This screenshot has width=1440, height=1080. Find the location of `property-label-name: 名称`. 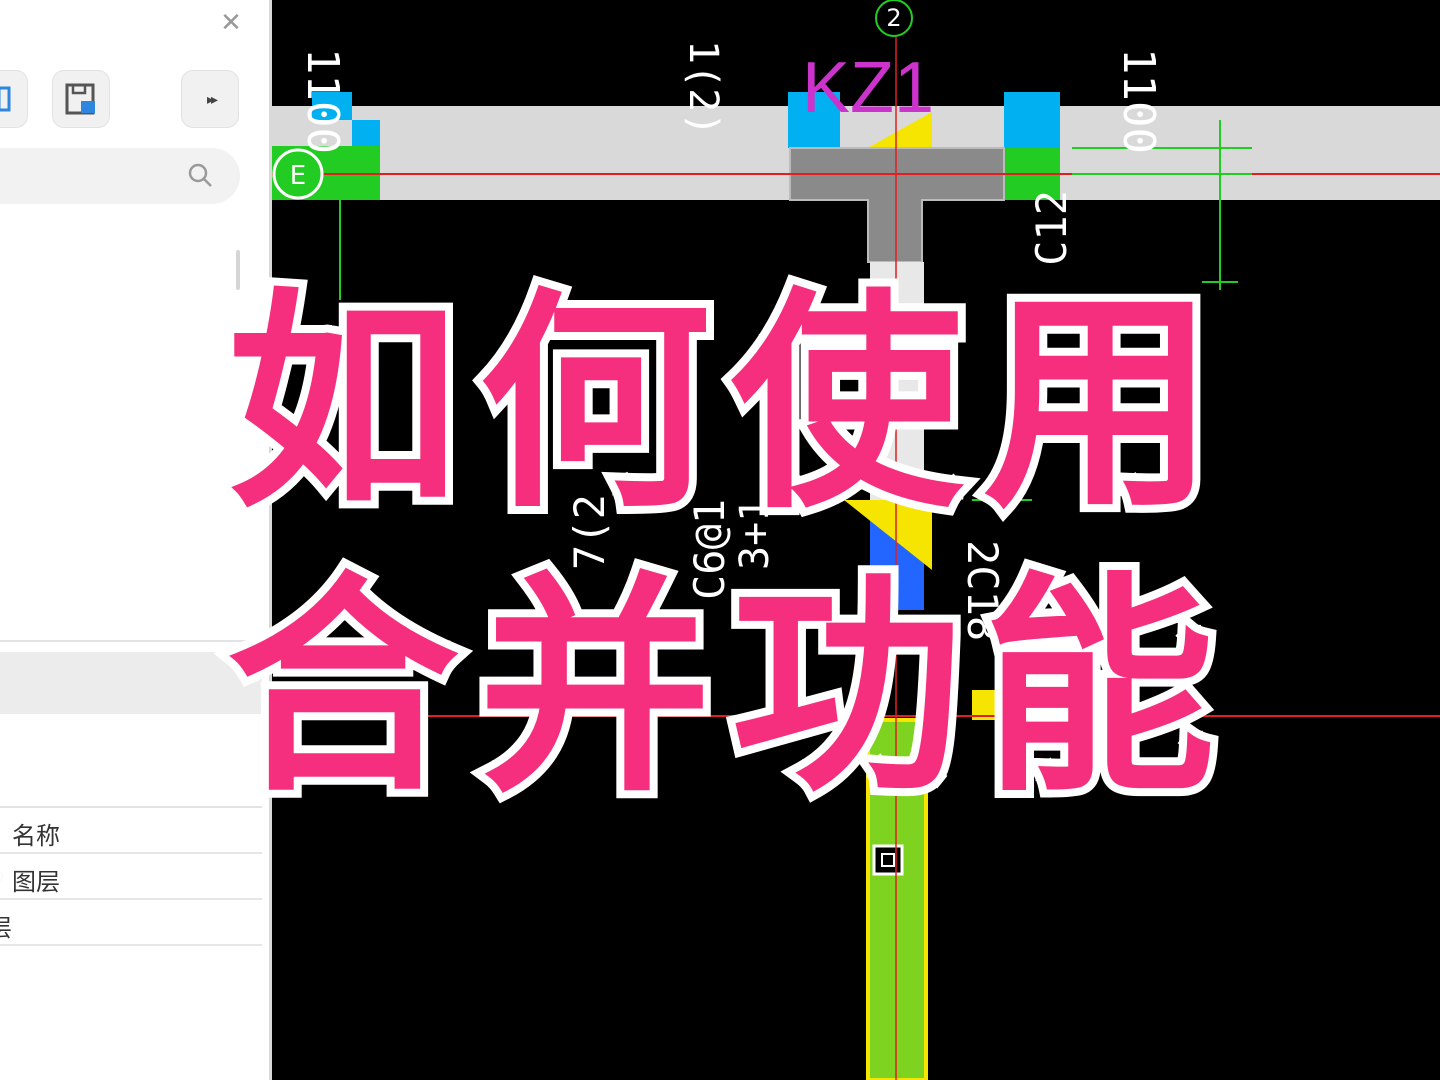

property-label-name: 名称 is located at coordinates (36, 836).